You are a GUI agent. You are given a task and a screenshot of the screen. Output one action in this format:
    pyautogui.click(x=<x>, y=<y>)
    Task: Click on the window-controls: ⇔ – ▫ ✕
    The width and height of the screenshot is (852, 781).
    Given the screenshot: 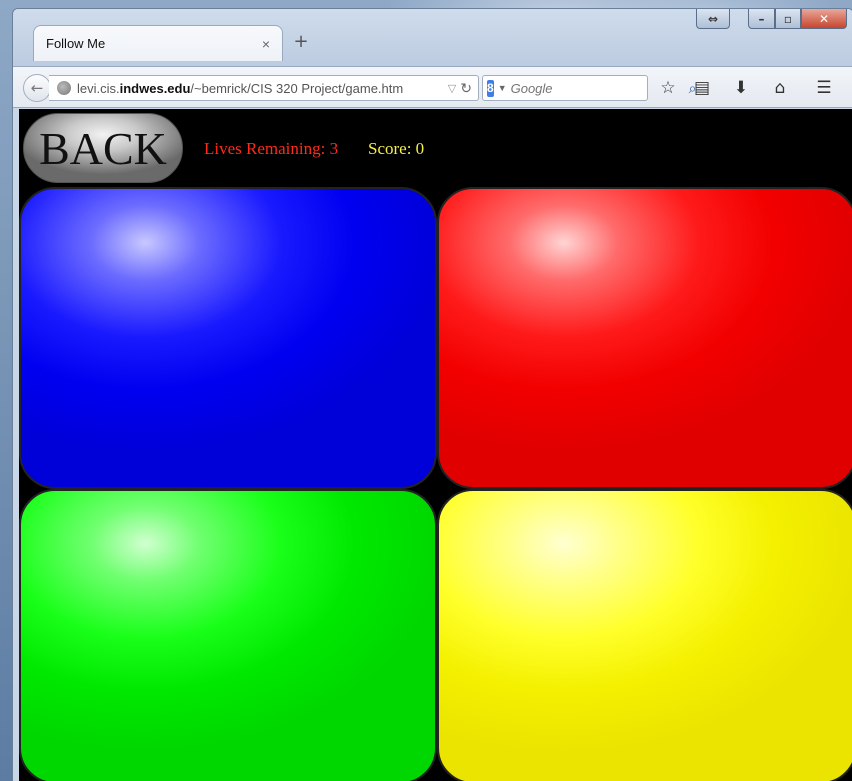 What is the action you would take?
    pyautogui.click(x=771, y=19)
    